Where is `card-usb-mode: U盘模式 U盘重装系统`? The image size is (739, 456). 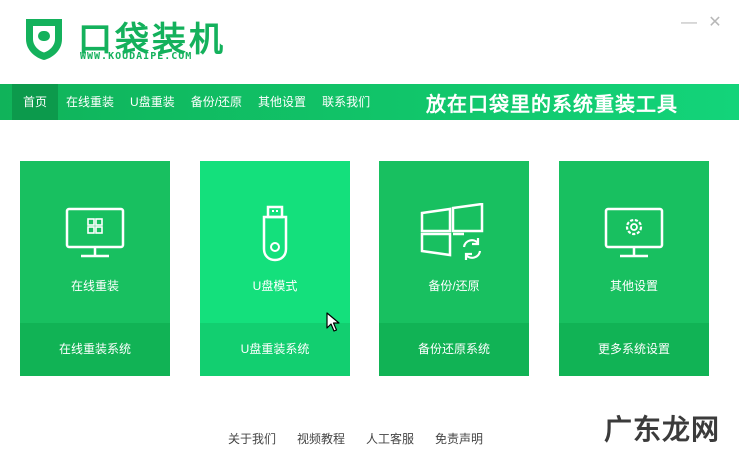
card-usb-mode: U盘模式 U盘重装系统 is located at coordinates (275, 268).